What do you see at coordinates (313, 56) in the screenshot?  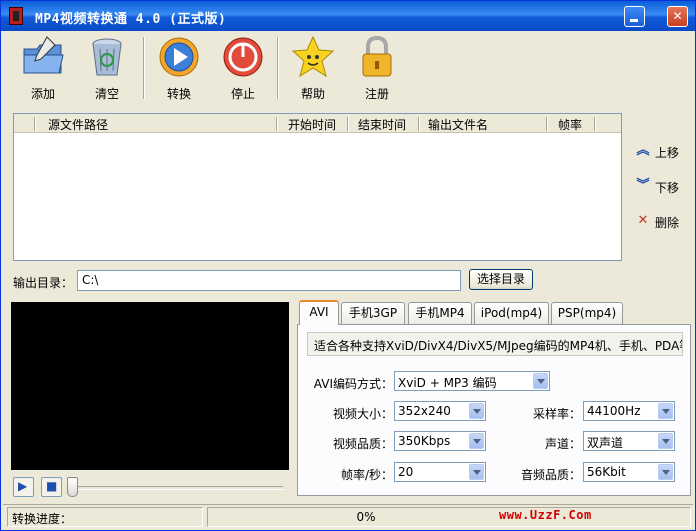 I see `smiley-star-icon` at bounding box center [313, 56].